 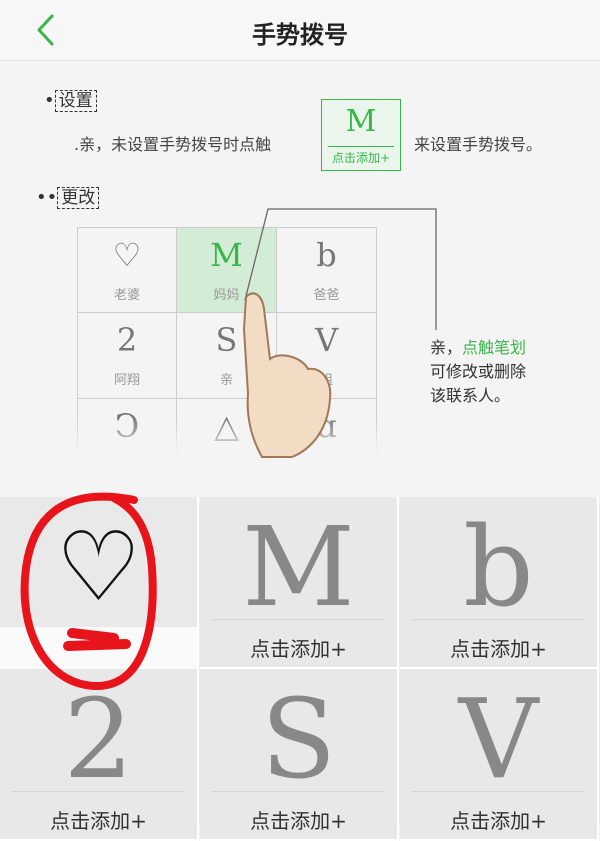 I want to click on example-add-glyph: M, so click(x=361, y=121).